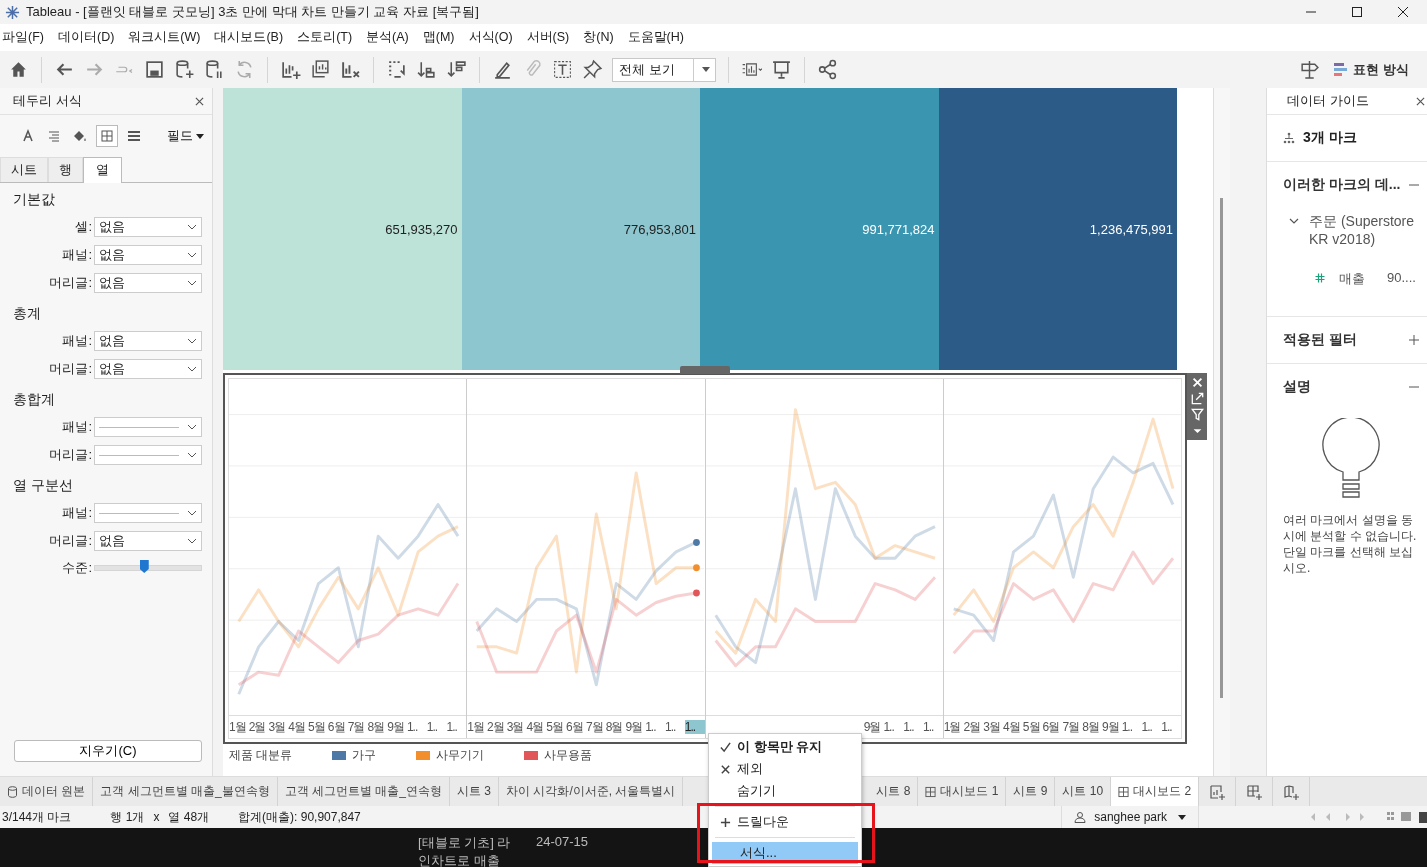 The height and width of the screenshot is (867, 1427). I want to click on menu-item: 대시보드(B), so click(253, 37).